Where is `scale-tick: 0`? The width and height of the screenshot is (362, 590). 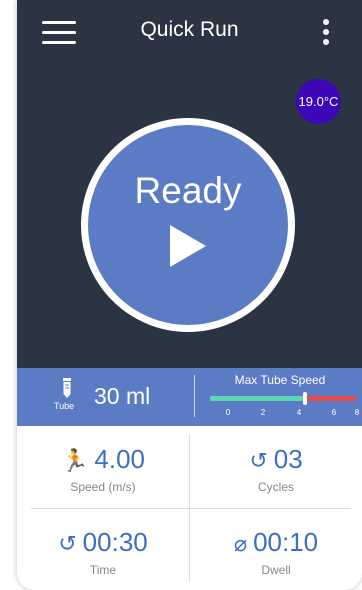
scale-tick: 0 is located at coordinates (228, 412).